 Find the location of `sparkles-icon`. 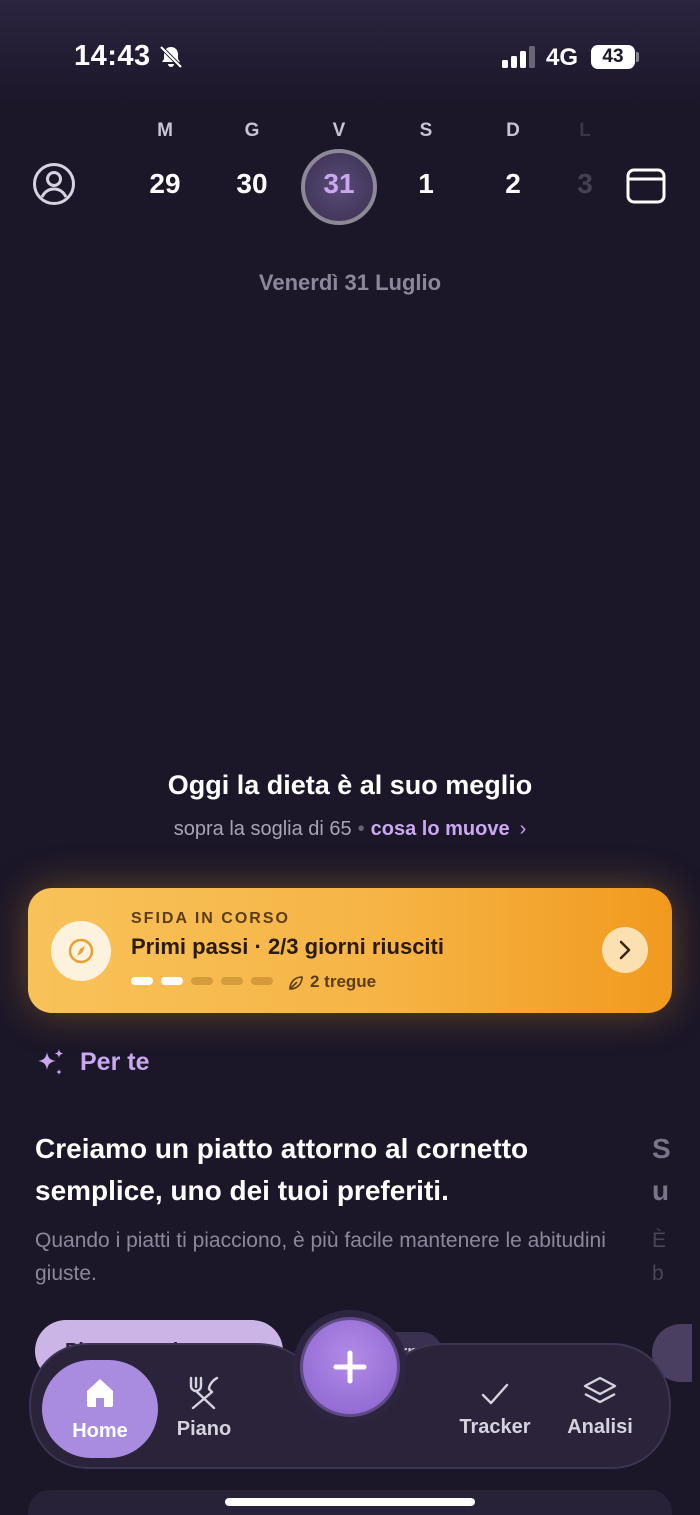

sparkles-icon is located at coordinates (51, 1062).